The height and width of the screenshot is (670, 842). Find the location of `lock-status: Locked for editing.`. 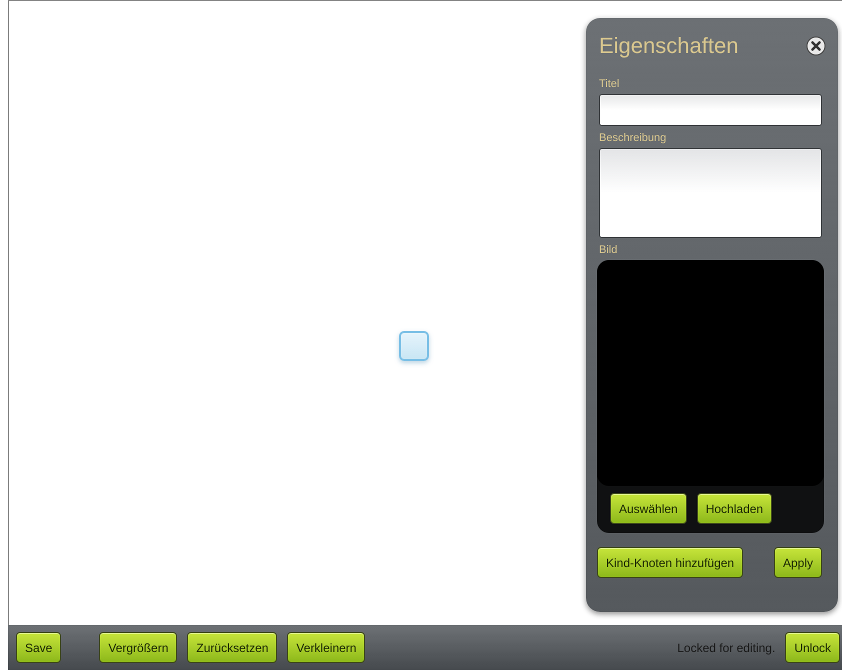

lock-status: Locked for editing. is located at coordinates (726, 647).